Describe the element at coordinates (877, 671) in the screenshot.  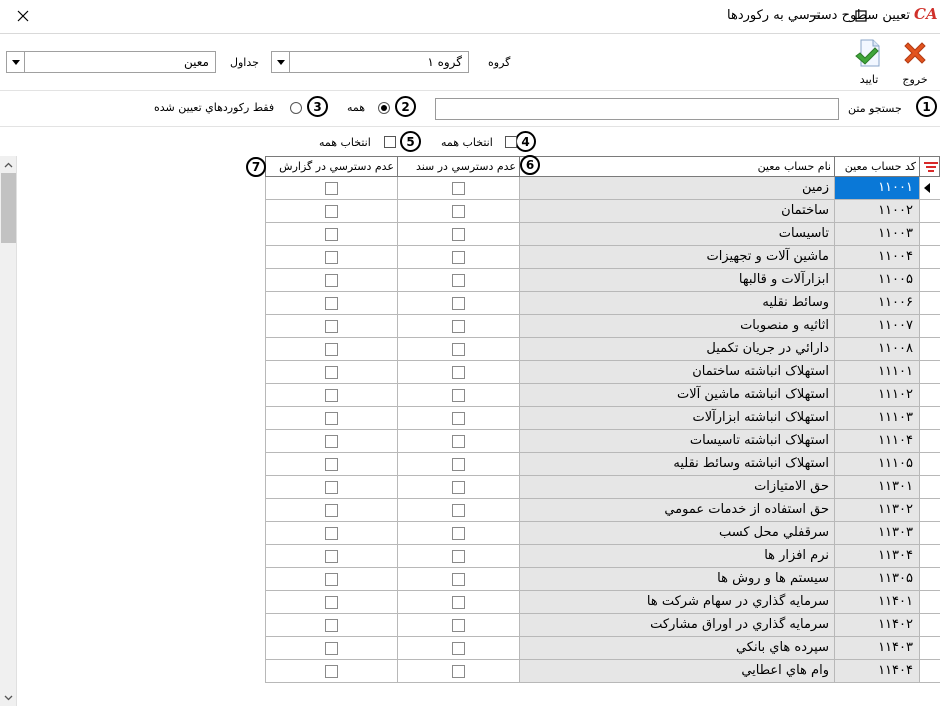
I see `account-code-cell: ۱۱۴۰۴` at that location.